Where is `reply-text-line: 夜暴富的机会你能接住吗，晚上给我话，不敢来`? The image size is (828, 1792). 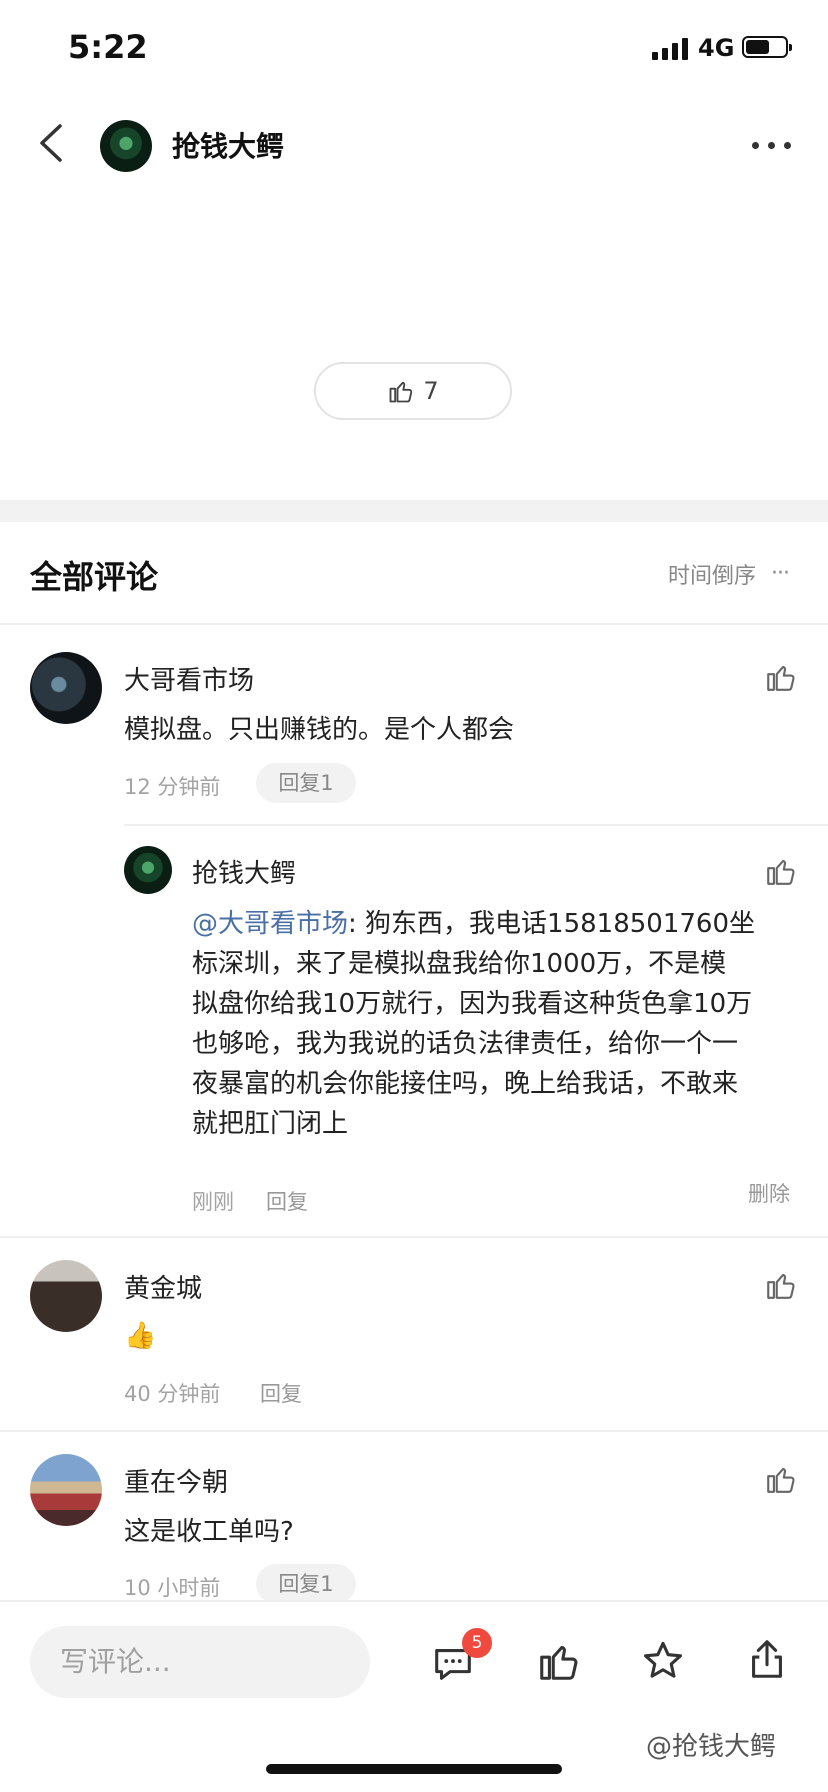
reply-text-line: 夜暴富的机会你能接住吗，晚上给我话，不敢来 is located at coordinates (465, 1084).